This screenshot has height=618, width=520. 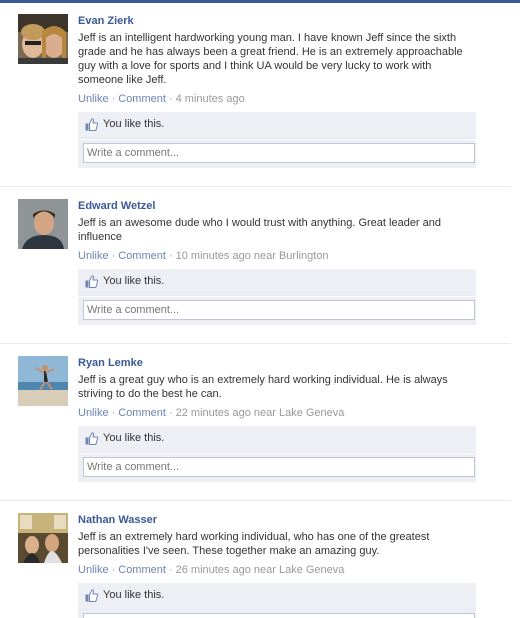 I want to click on top-bar, so click(x=260, y=1).